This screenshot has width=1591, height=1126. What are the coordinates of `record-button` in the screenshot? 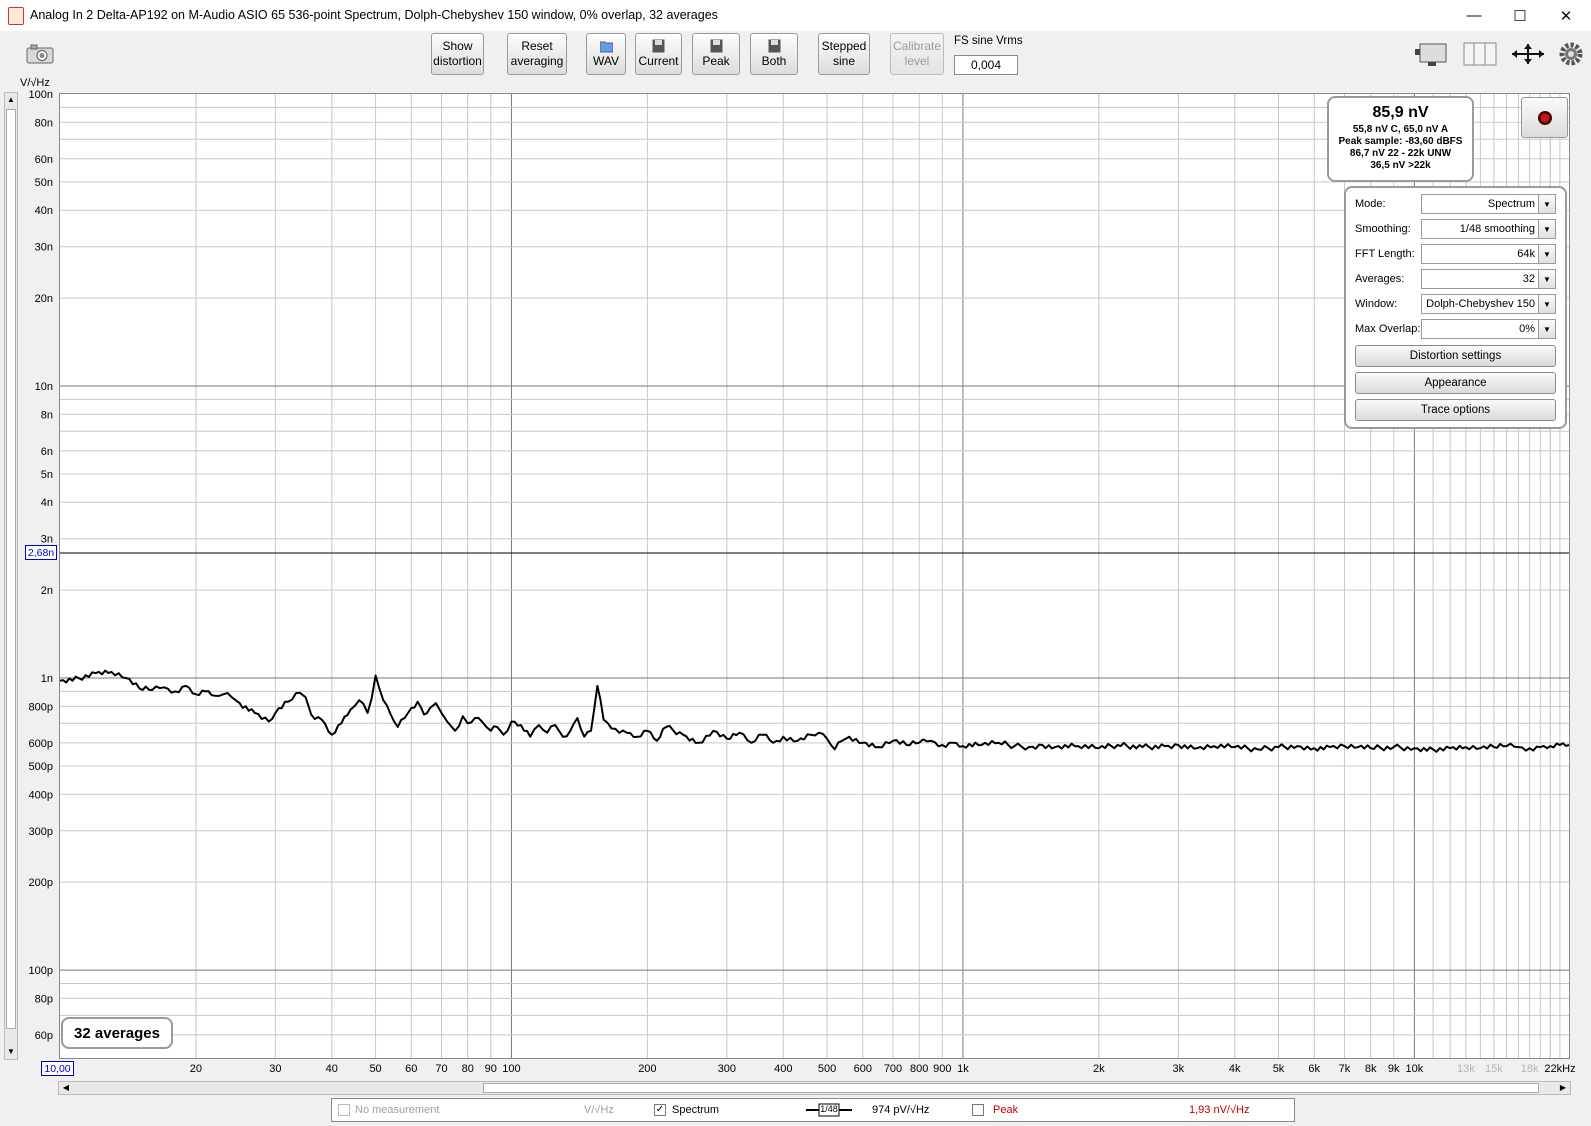 It's located at (1544, 117).